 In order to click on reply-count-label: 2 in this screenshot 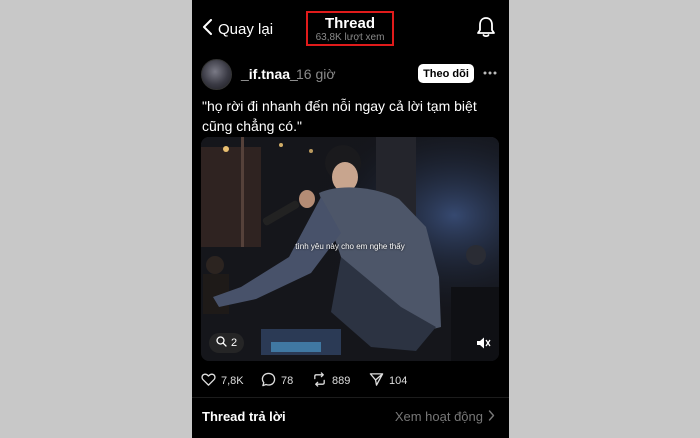, I will do `click(234, 343)`.